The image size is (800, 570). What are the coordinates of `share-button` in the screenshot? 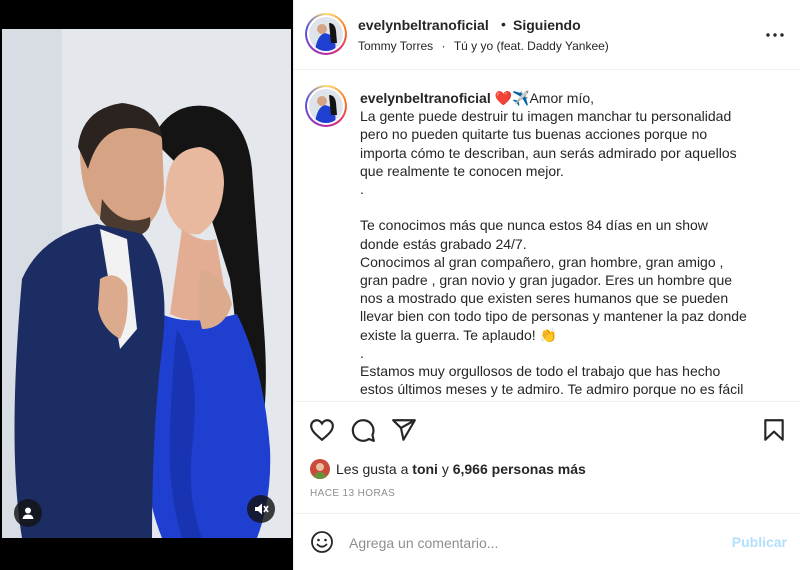 It's located at (404, 430).